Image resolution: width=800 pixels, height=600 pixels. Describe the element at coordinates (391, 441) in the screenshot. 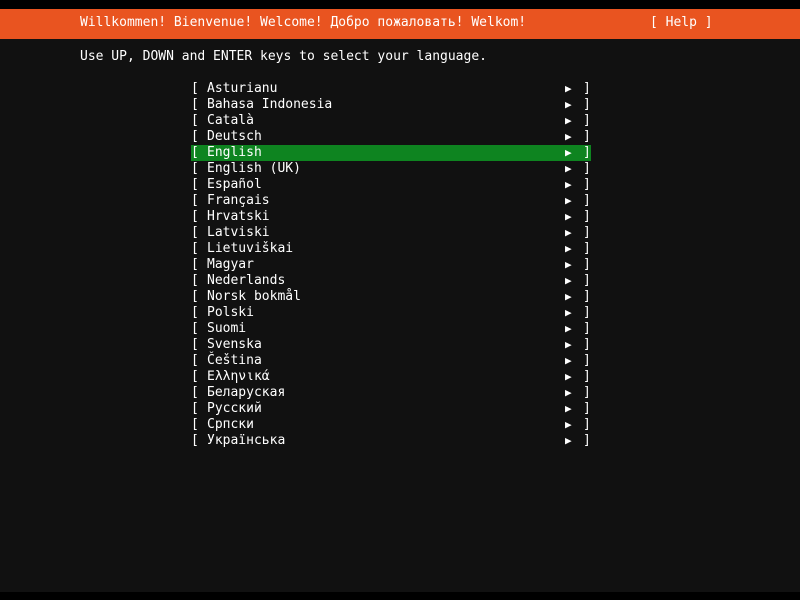

I see `language-list-item: [Українська ▶]` at that location.